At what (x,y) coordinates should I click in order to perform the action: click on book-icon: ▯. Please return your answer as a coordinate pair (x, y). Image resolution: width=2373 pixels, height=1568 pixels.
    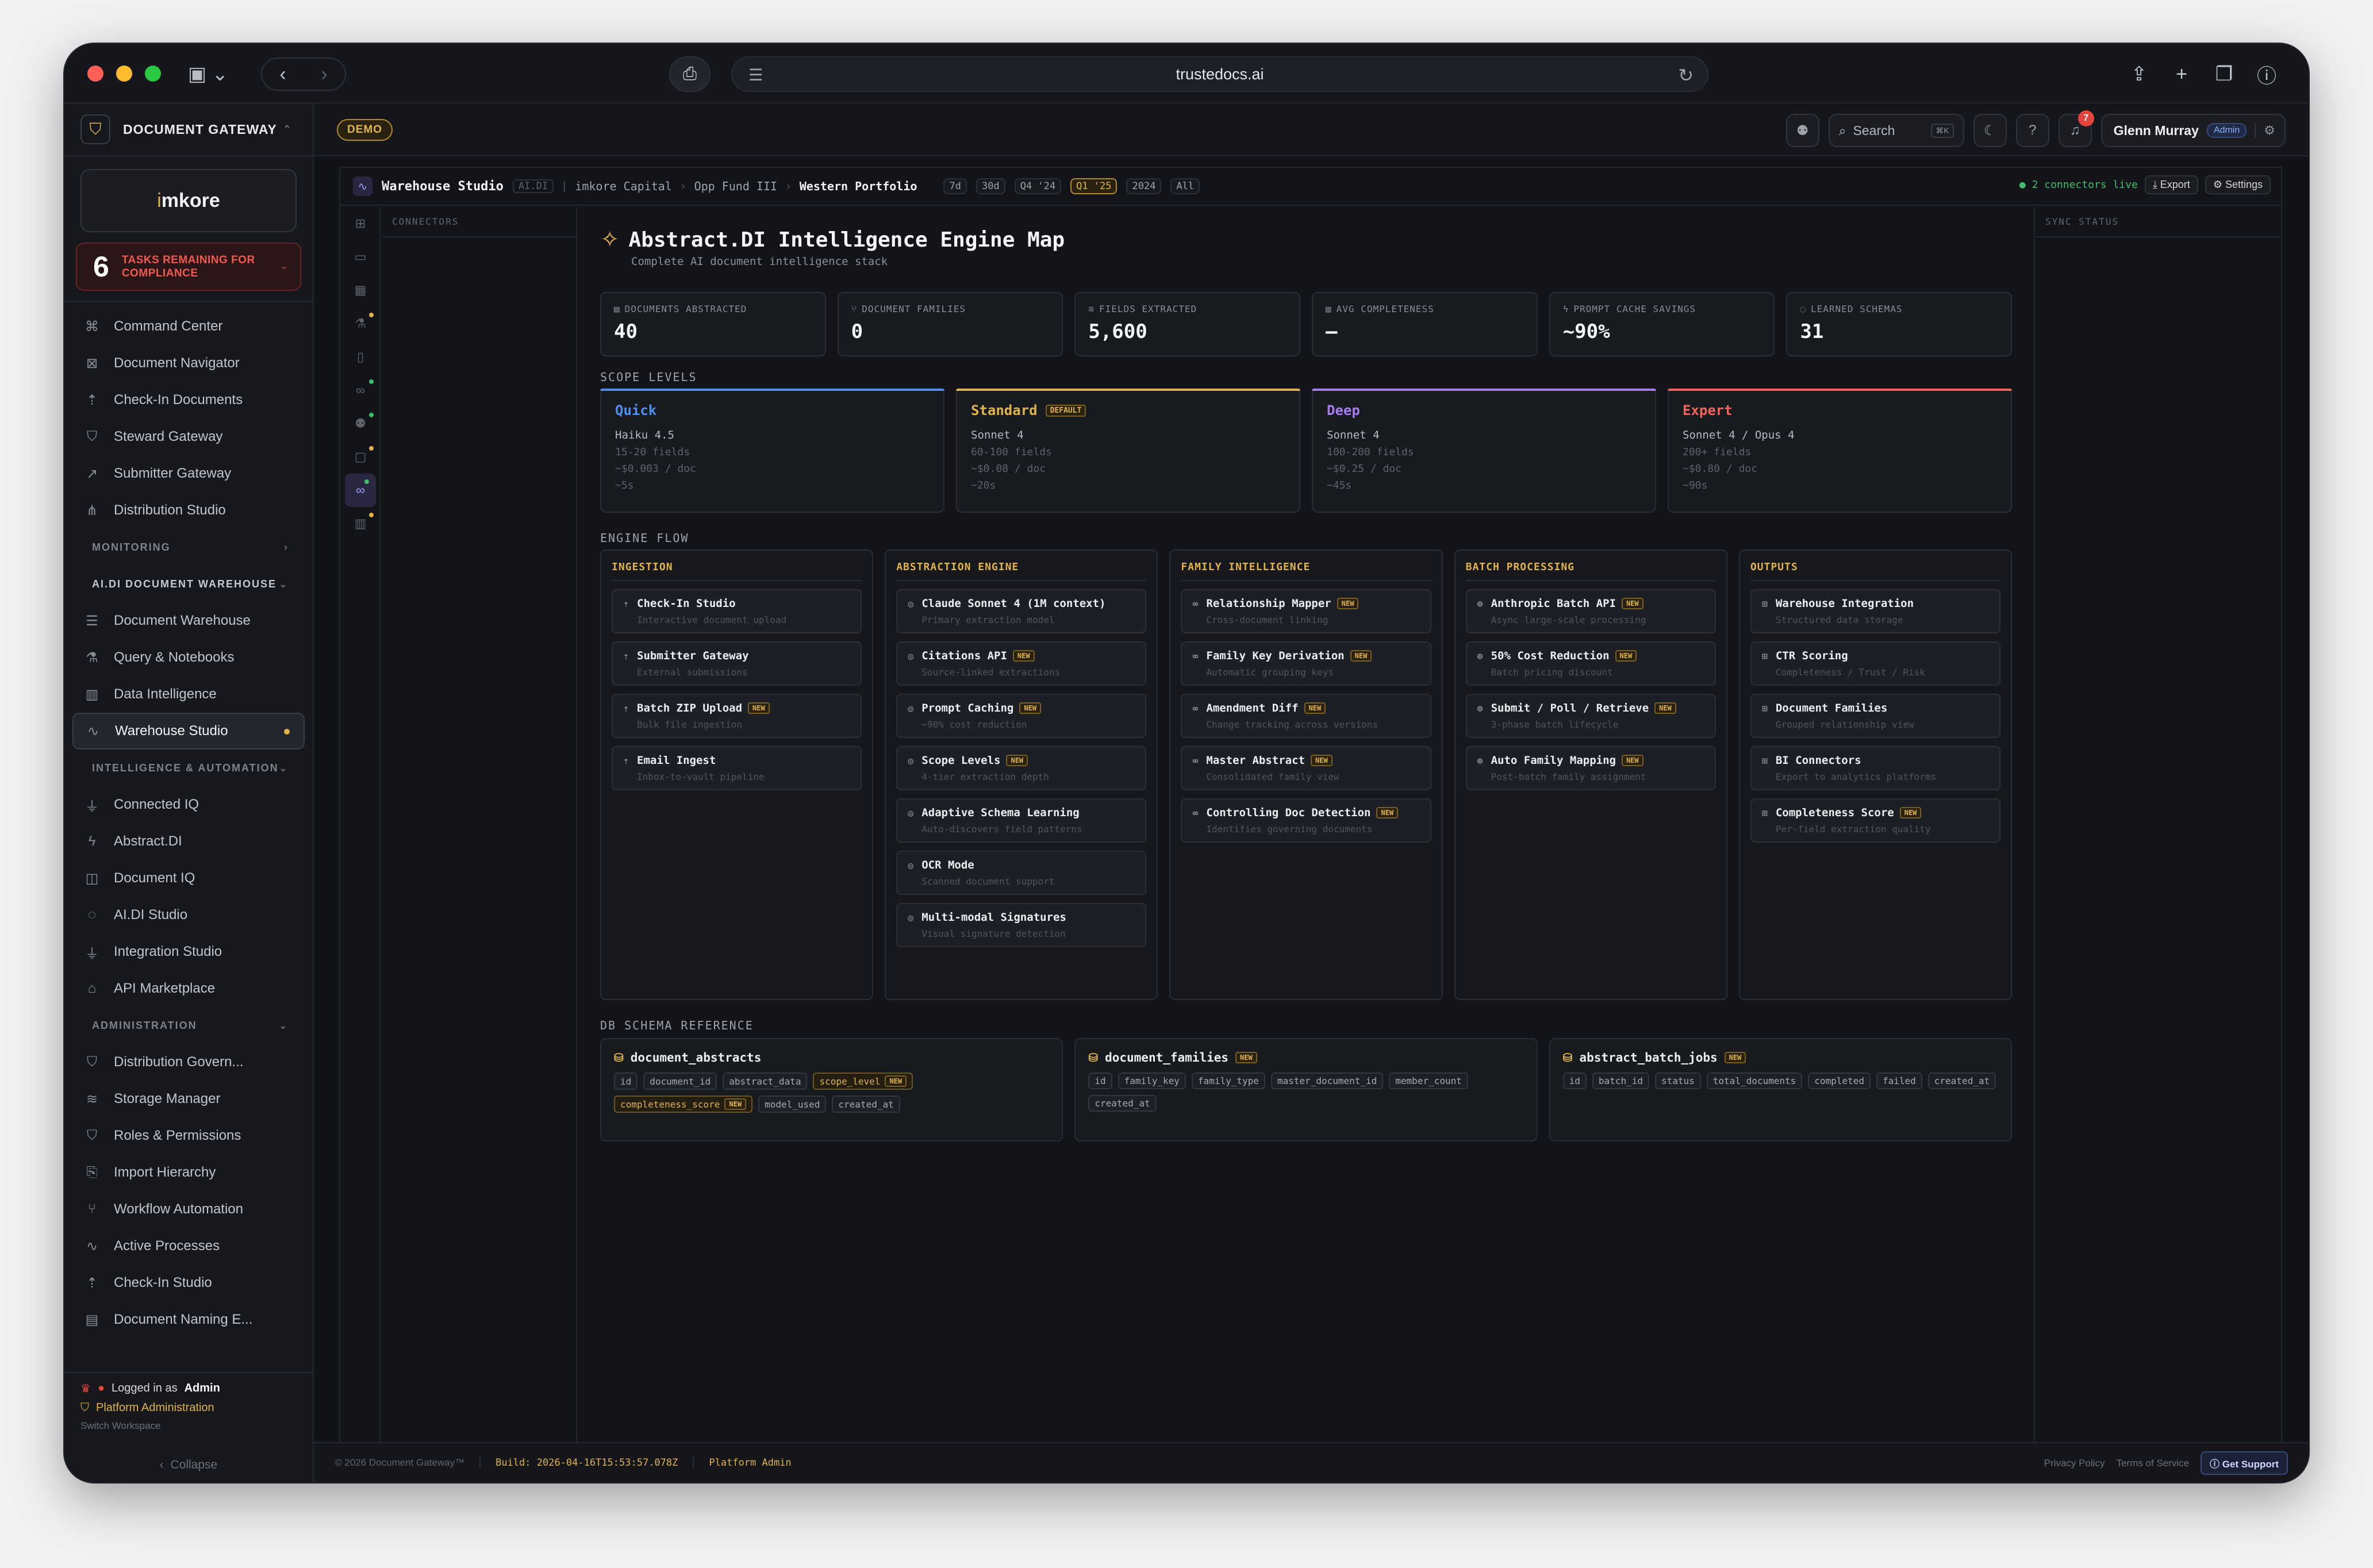
    Looking at the image, I should click on (360, 357).